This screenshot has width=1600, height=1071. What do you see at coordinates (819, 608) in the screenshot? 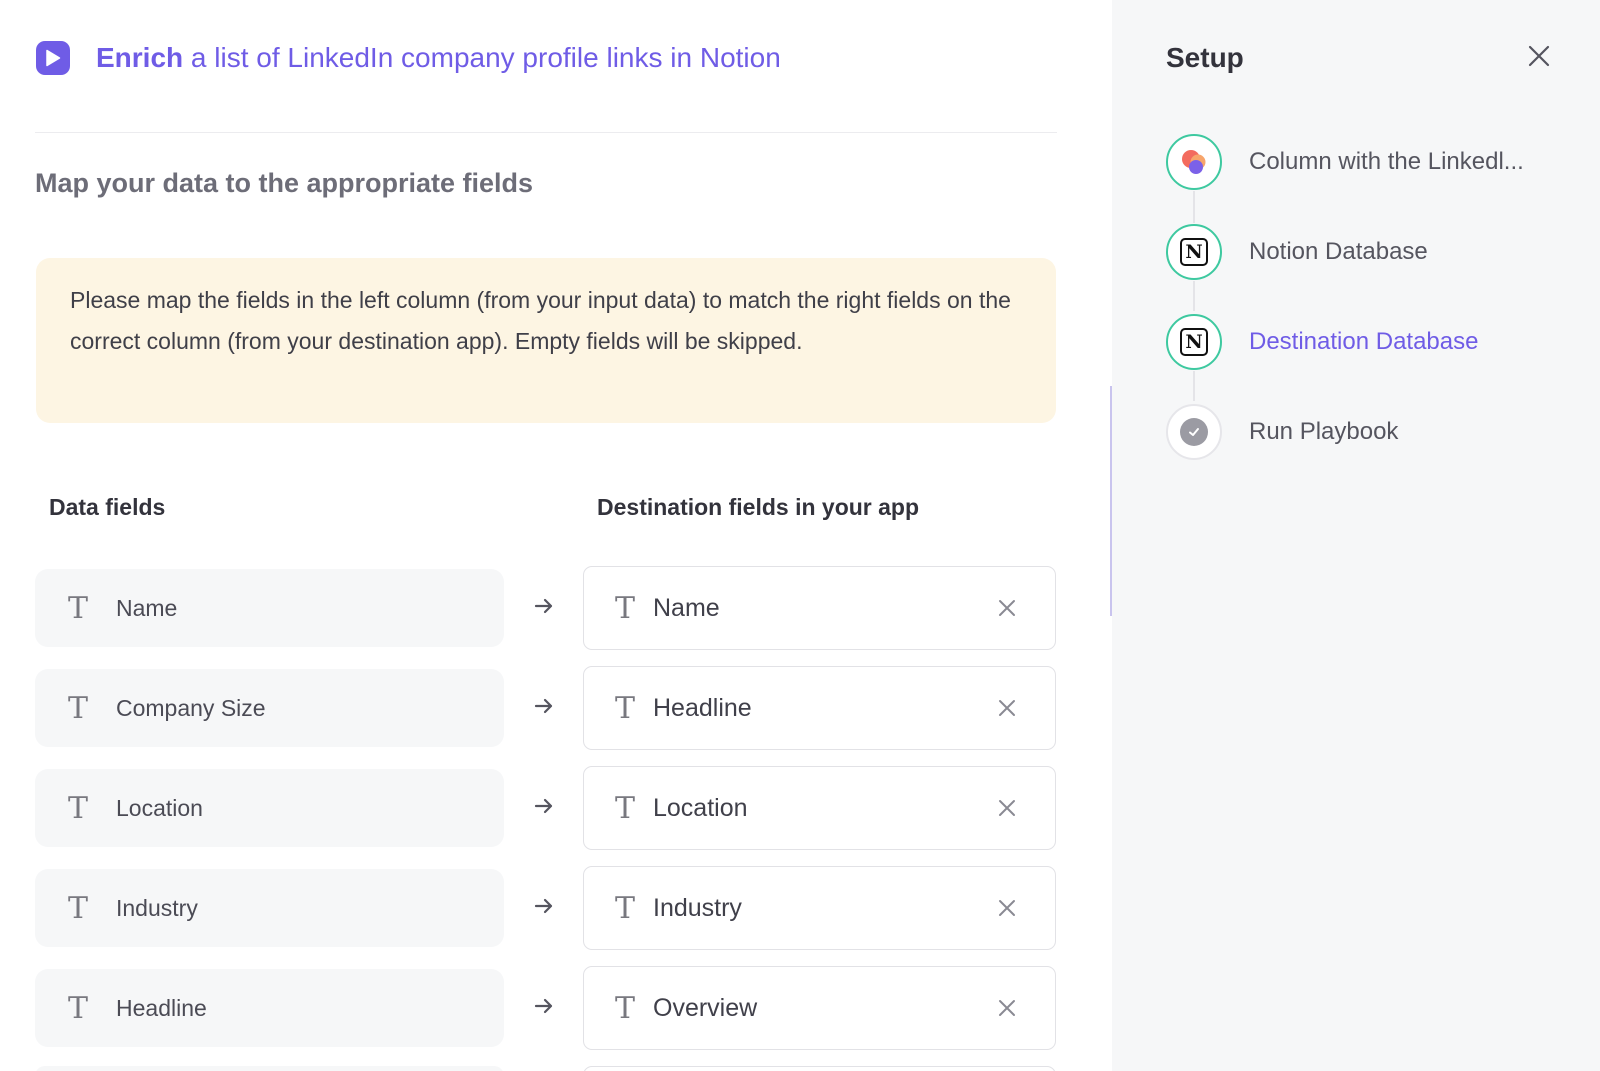
I see `destination-field-select: T Name` at bounding box center [819, 608].